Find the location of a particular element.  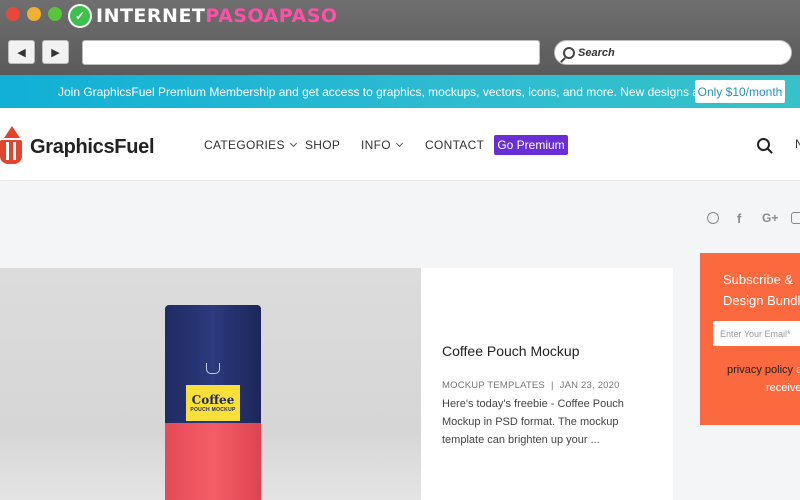

nav-contact: CONTACT is located at coordinates (454, 145).